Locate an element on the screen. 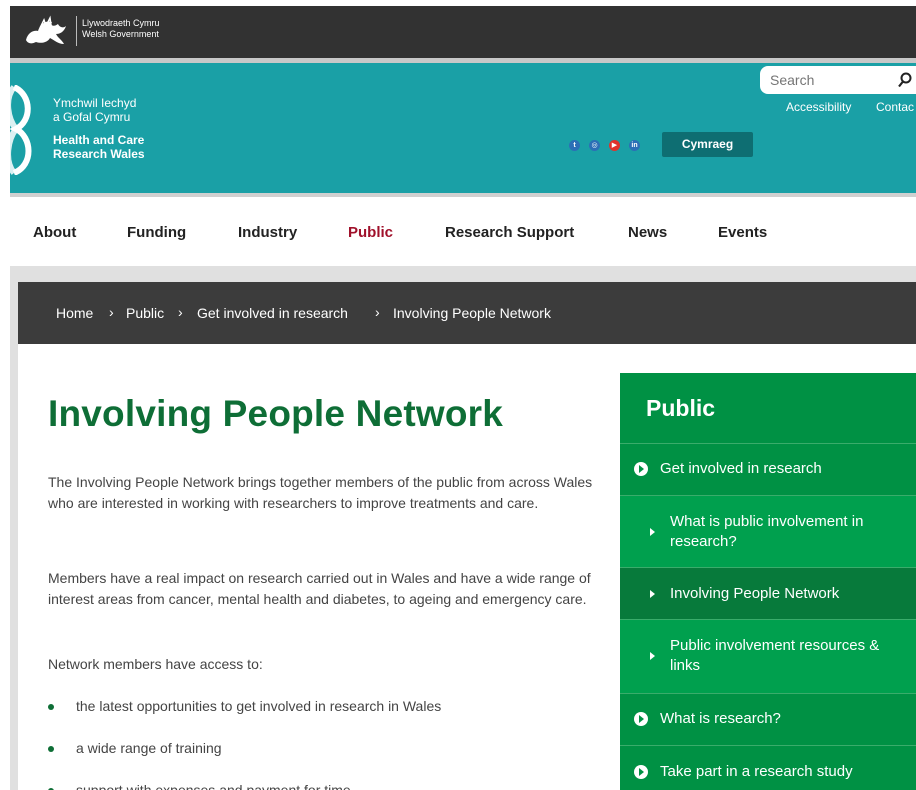 This screenshot has height=790, width=916. welsh-dragon-logo-icon is located at coordinates (45, 32).